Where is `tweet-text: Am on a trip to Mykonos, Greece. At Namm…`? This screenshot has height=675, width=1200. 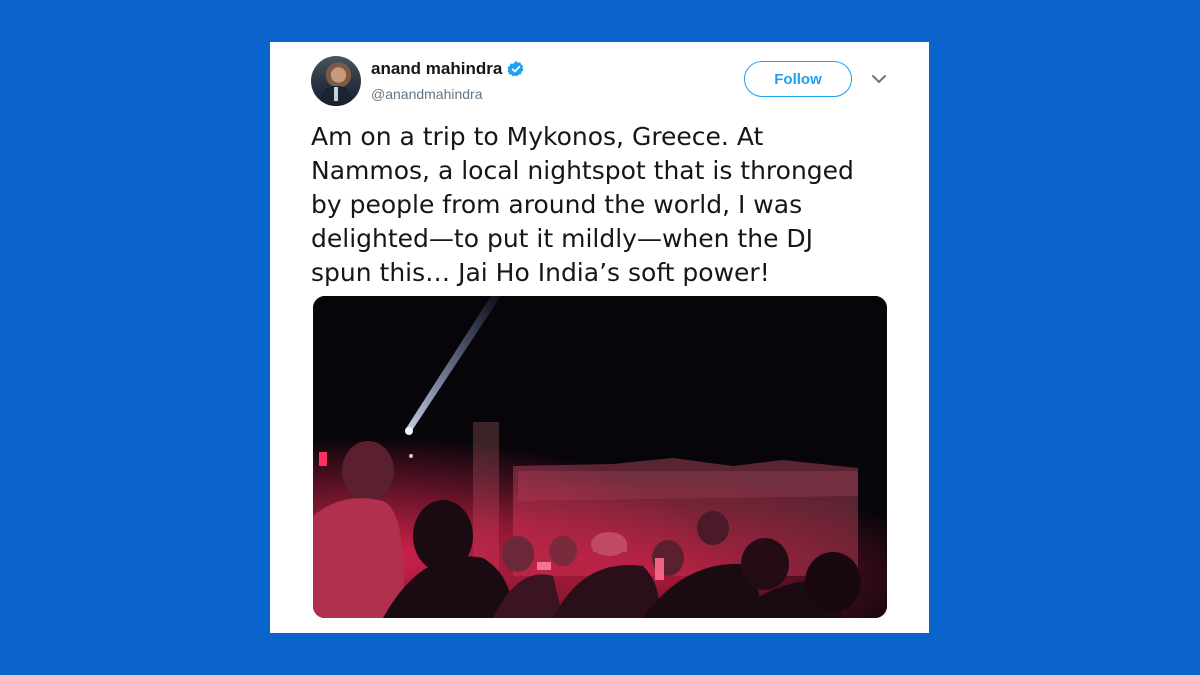 tweet-text: Am on a trip to Mykonos, Greece. At Namm… is located at coordinates (601, 205).